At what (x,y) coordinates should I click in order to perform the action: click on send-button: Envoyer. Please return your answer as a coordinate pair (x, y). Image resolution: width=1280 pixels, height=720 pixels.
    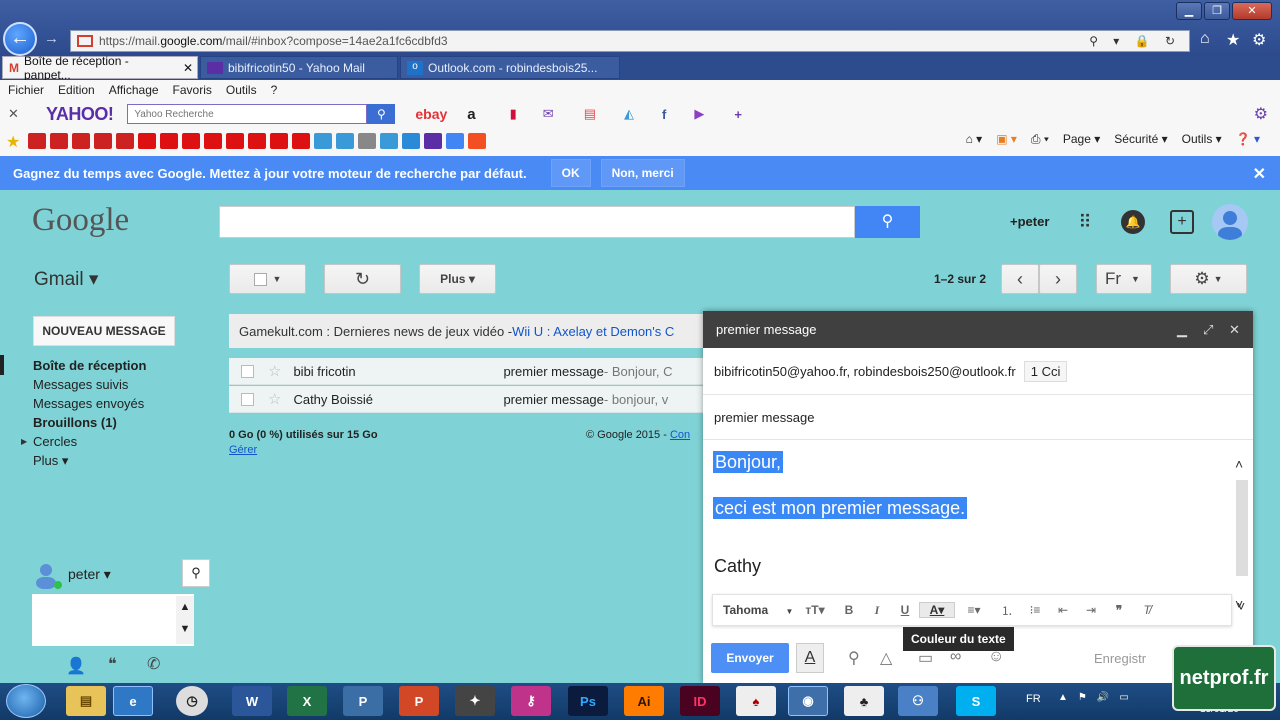
    Looking at the image, I should click on (750, 658).